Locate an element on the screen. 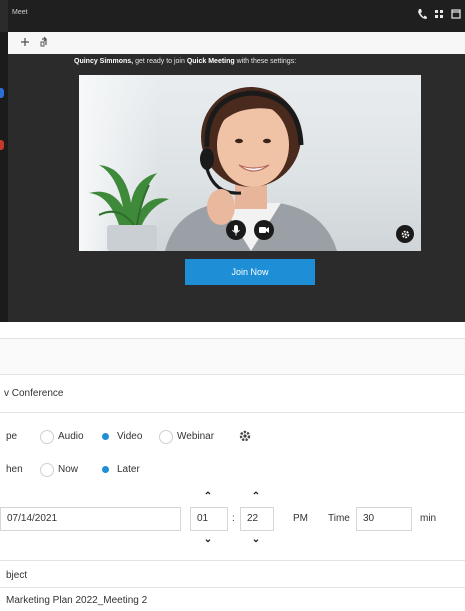 The width and height of the screenshot is (465, 611). title-bar: Meet is located at coordinates (236, 16).